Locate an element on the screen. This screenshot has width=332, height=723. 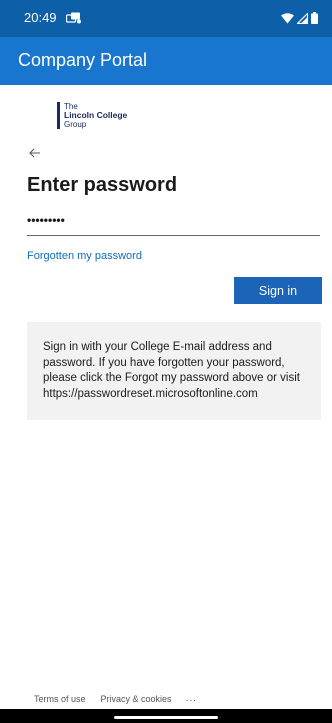
notification-icon is located at coordinates (73, 17).